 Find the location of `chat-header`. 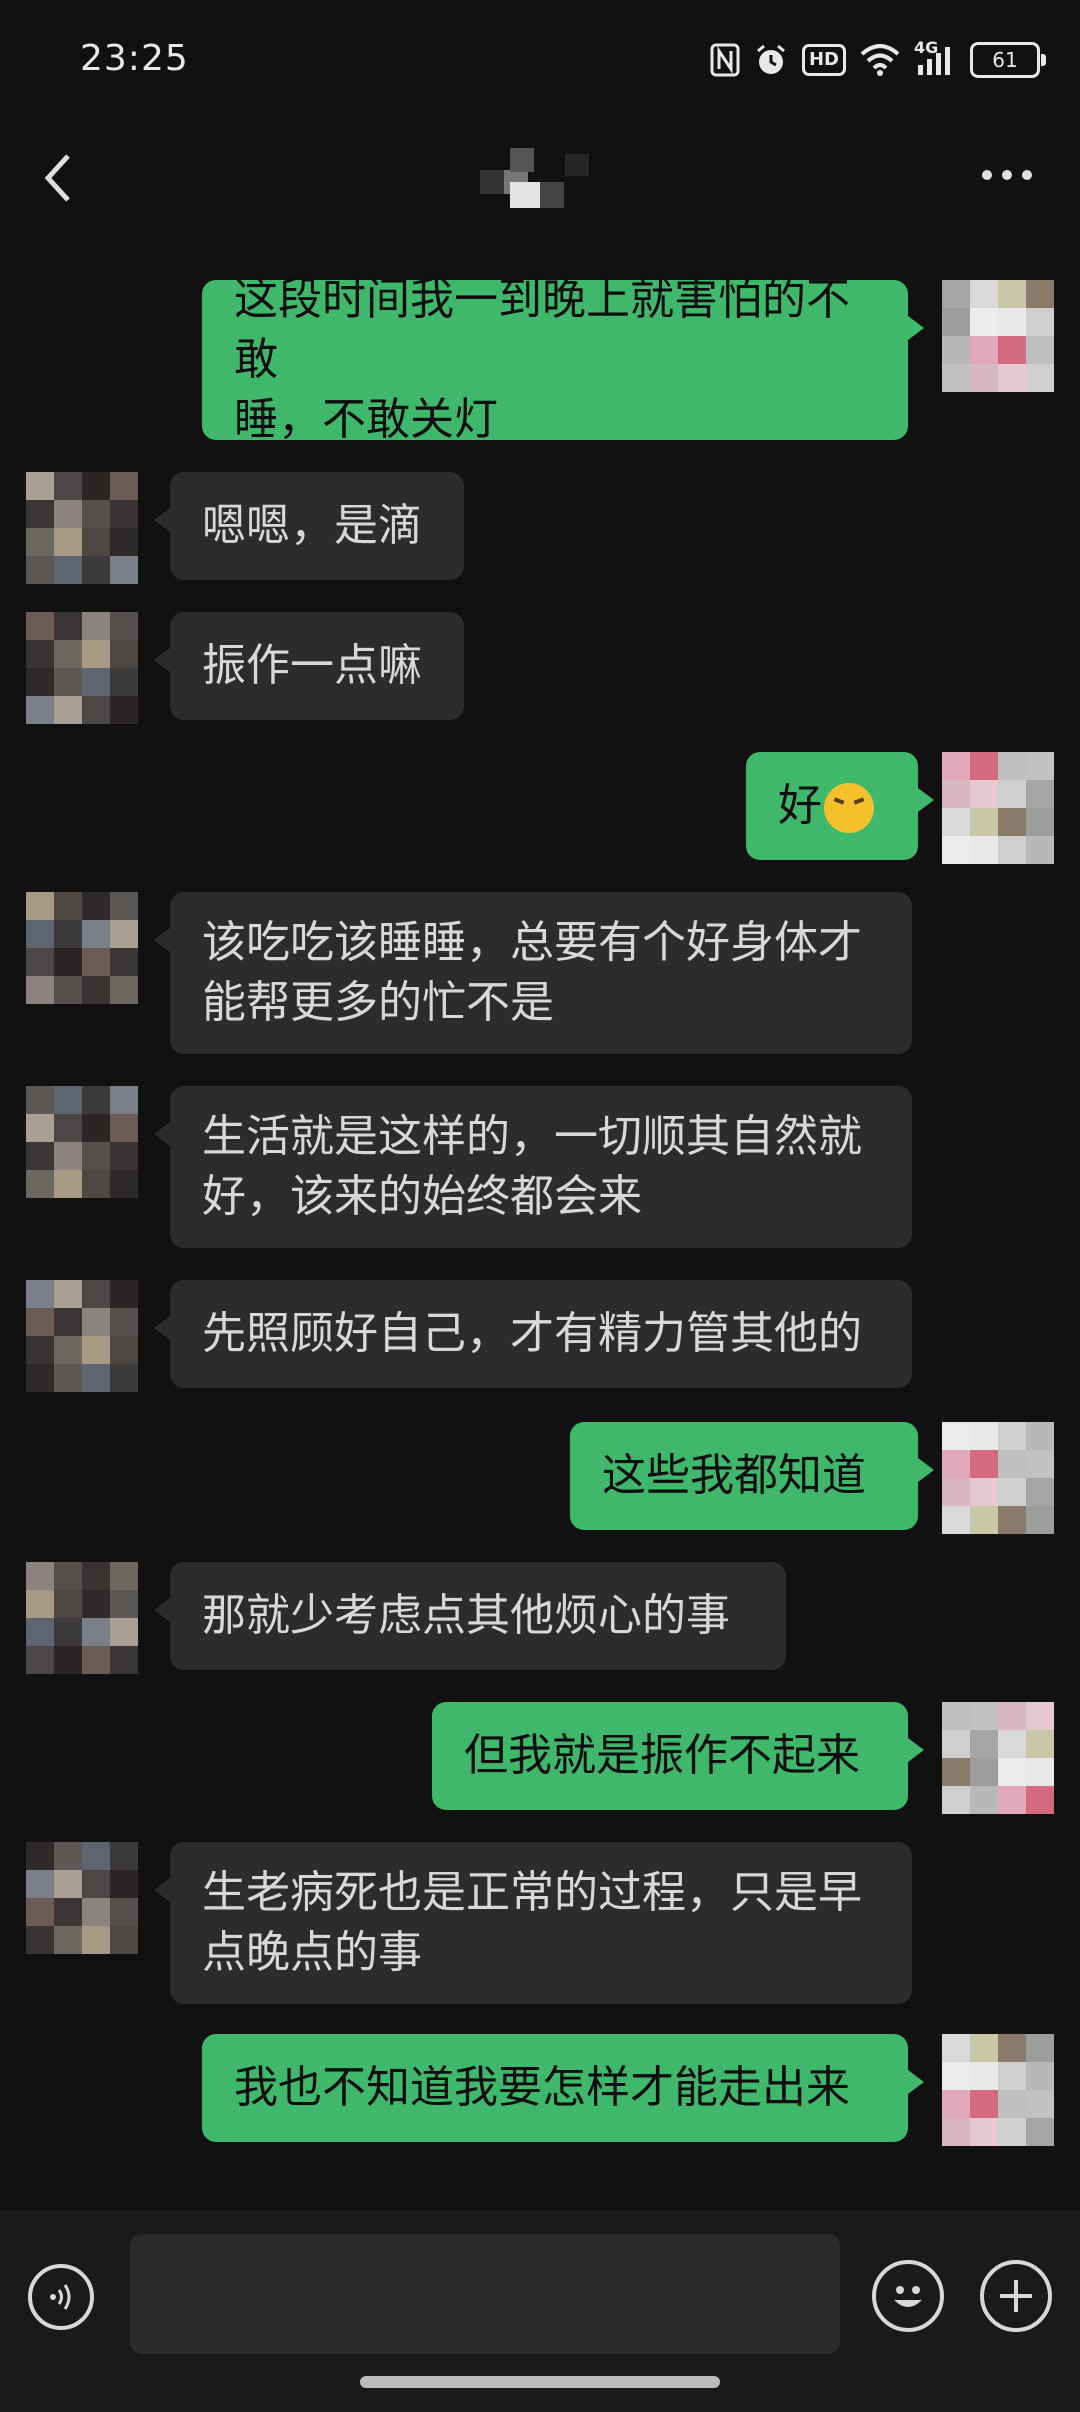

chat-header is located at coordinates (540, 175).